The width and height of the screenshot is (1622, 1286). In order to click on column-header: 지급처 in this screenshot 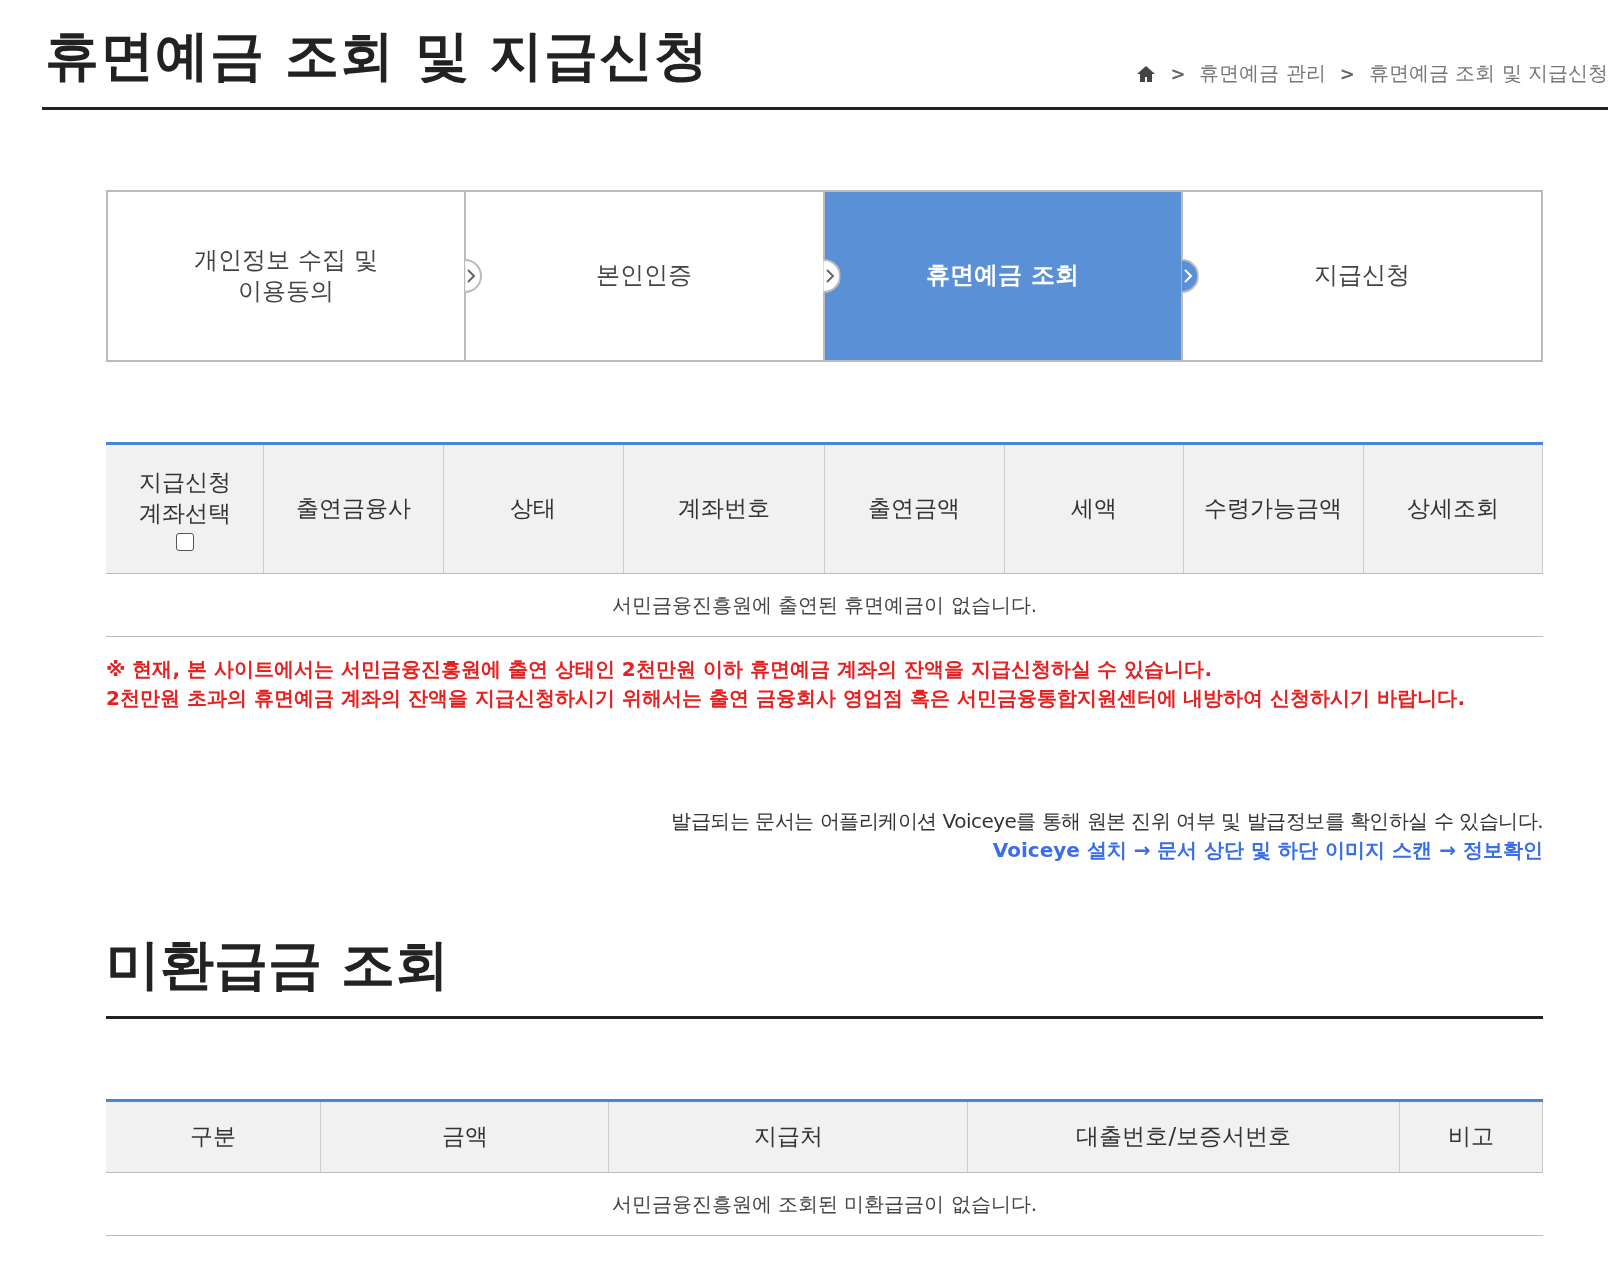, I will do `click(789, 1137)`.